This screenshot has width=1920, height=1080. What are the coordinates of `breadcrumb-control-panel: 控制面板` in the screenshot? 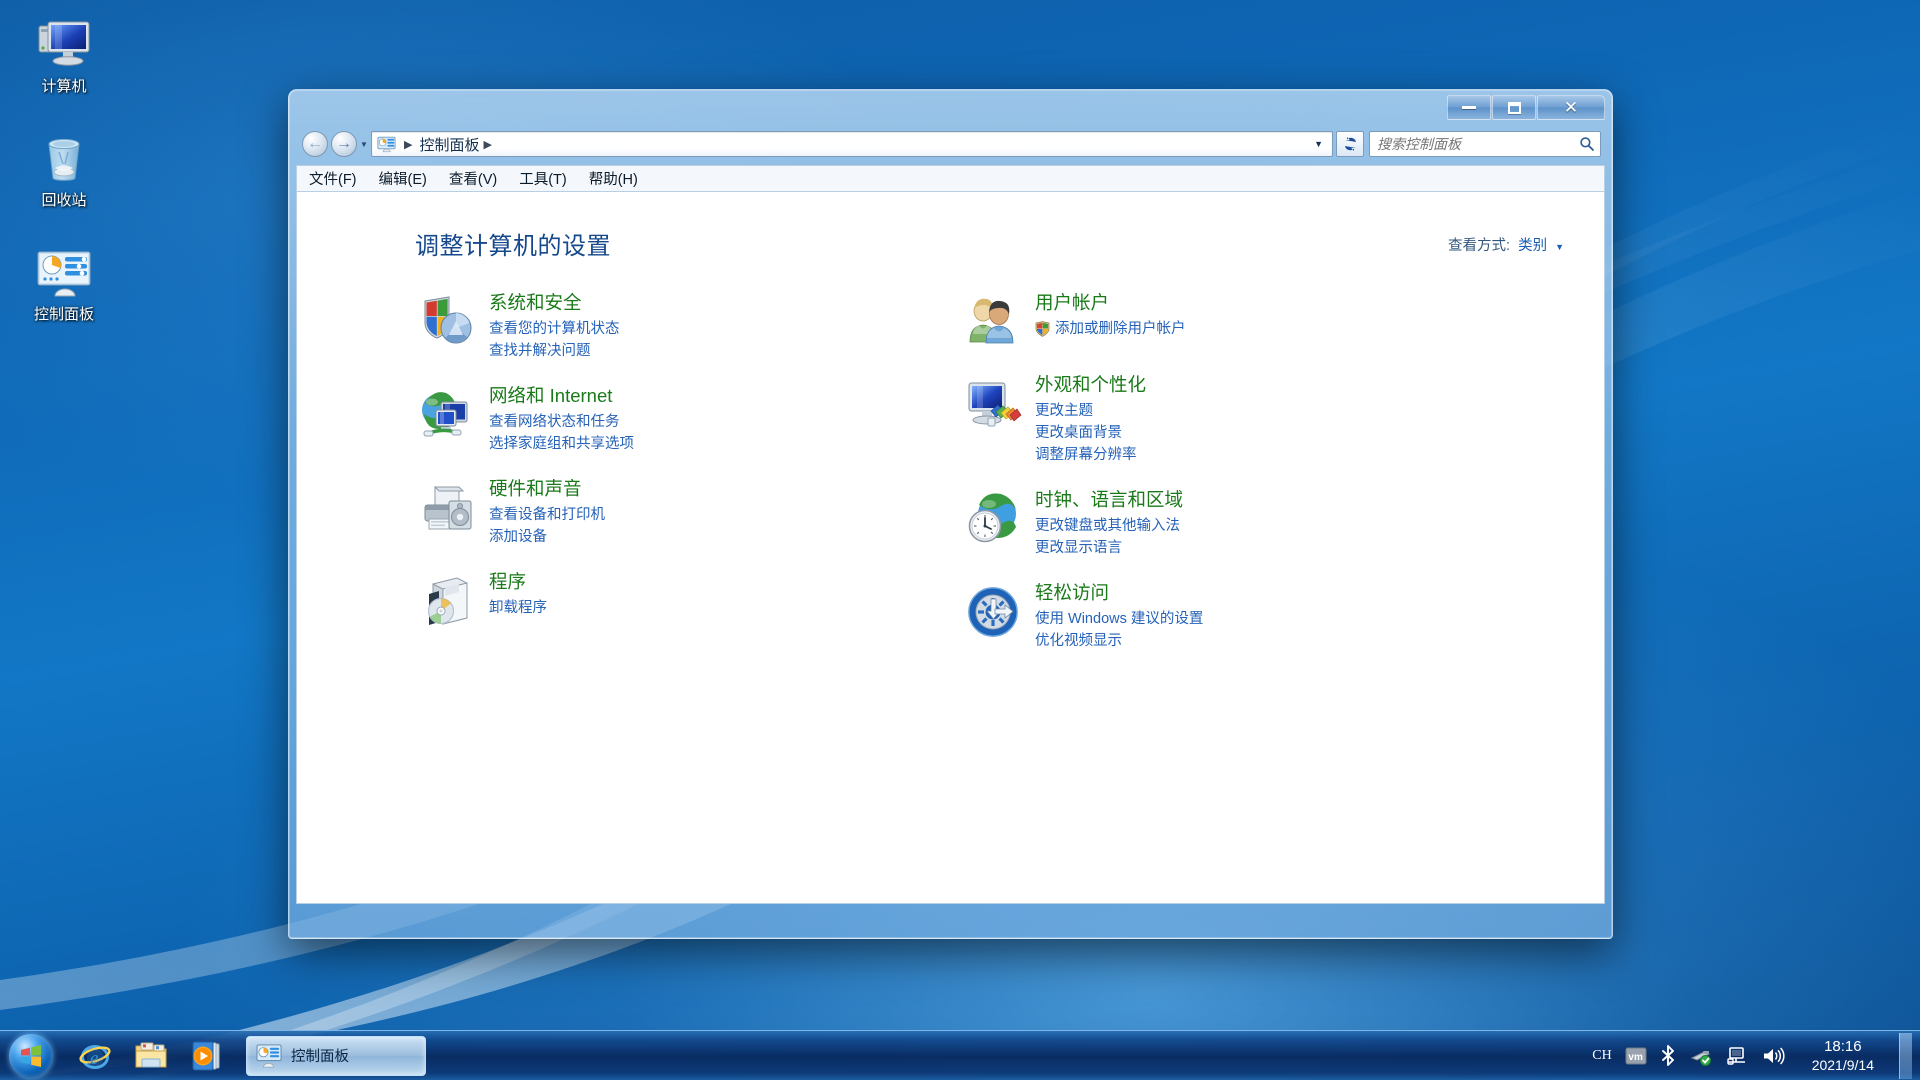 It's located at (449, 144).